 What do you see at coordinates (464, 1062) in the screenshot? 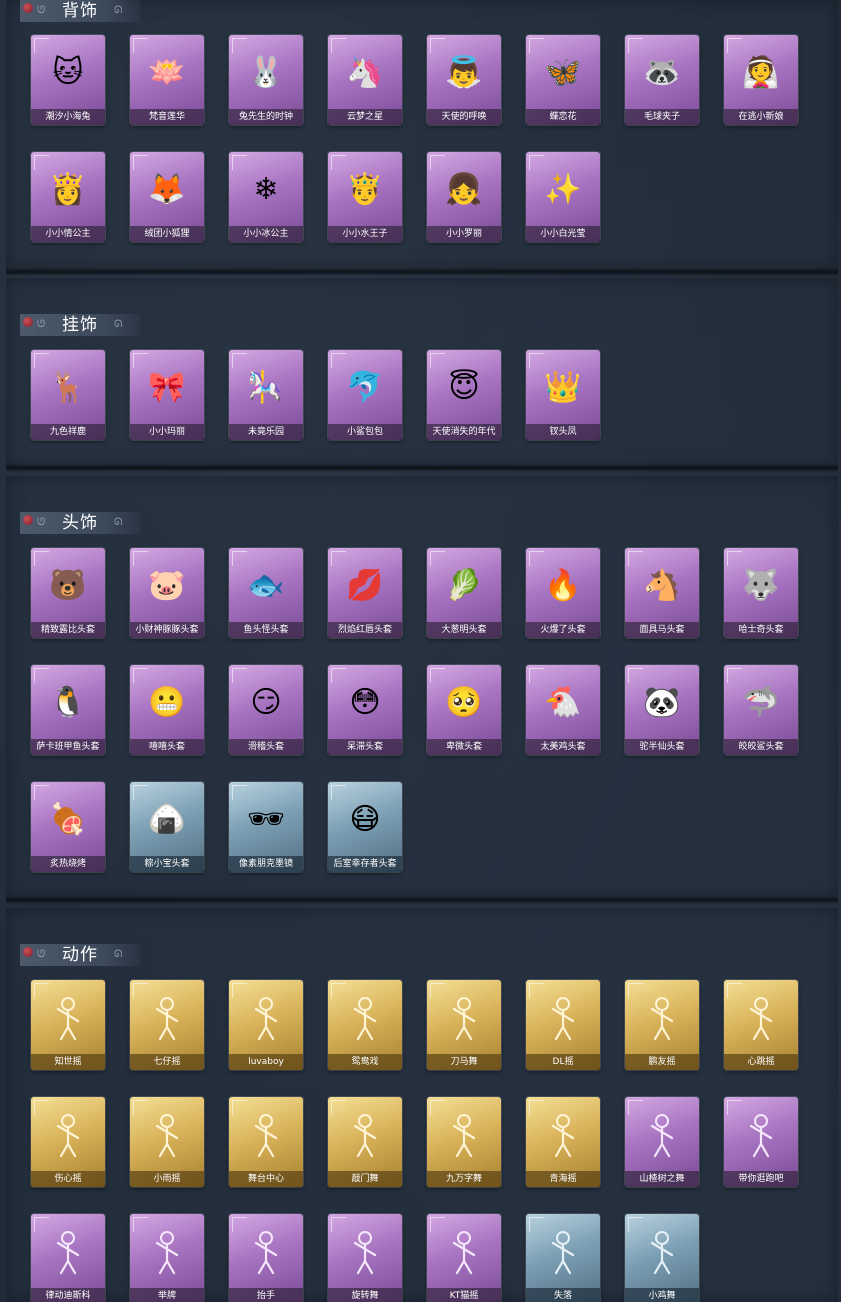
I see `item-label: 刀马舞` at bounding box center [464, 1062].